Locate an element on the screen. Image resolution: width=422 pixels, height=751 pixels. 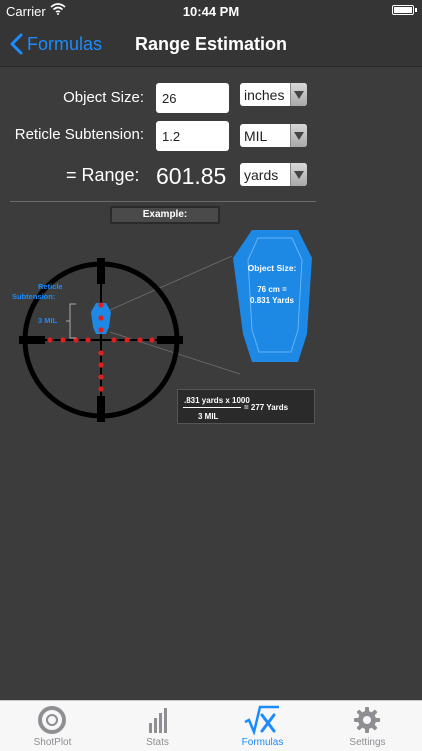
formula-box: .831 yards x 1000 3 MIL = 277 Yards is located at coordinates (246, 406).